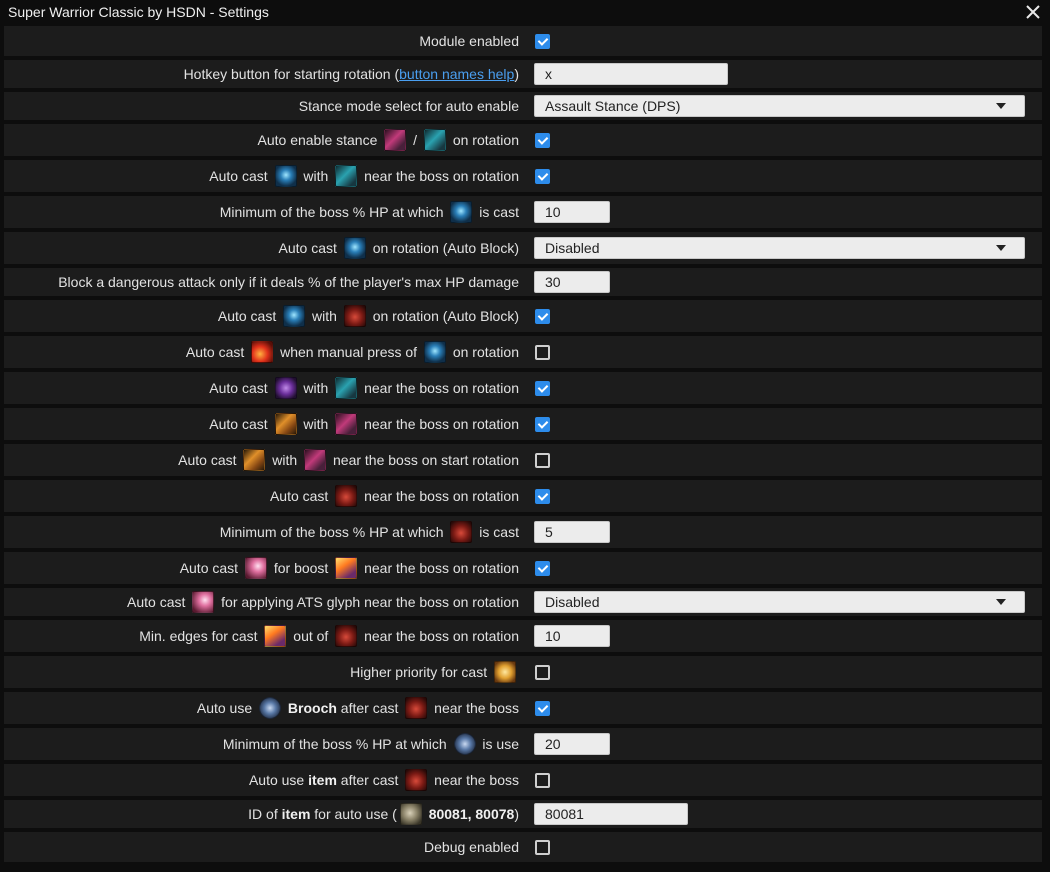 This screenshot has width=1050, height=872. Describe the element at coordinates (408, 106) in the screenshot. I see `setting-label-text: Stance mode select for auto enable` at that location.